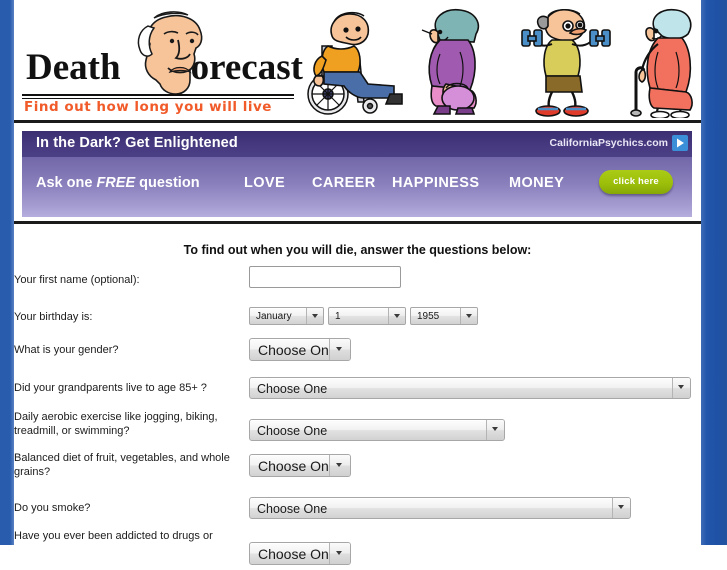  Describe the element at coordinates (66, 183) in the screenshot. I see `ad-ask-prefix: Ask one` at that location.